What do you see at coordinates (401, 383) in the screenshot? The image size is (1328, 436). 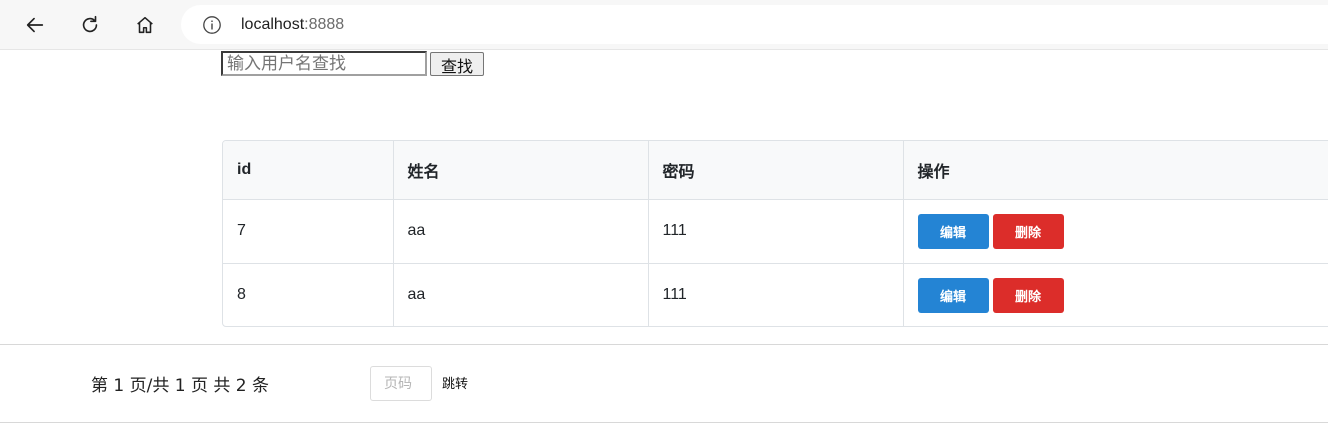 I see `page-number-input` at bounding box center [401, 383].